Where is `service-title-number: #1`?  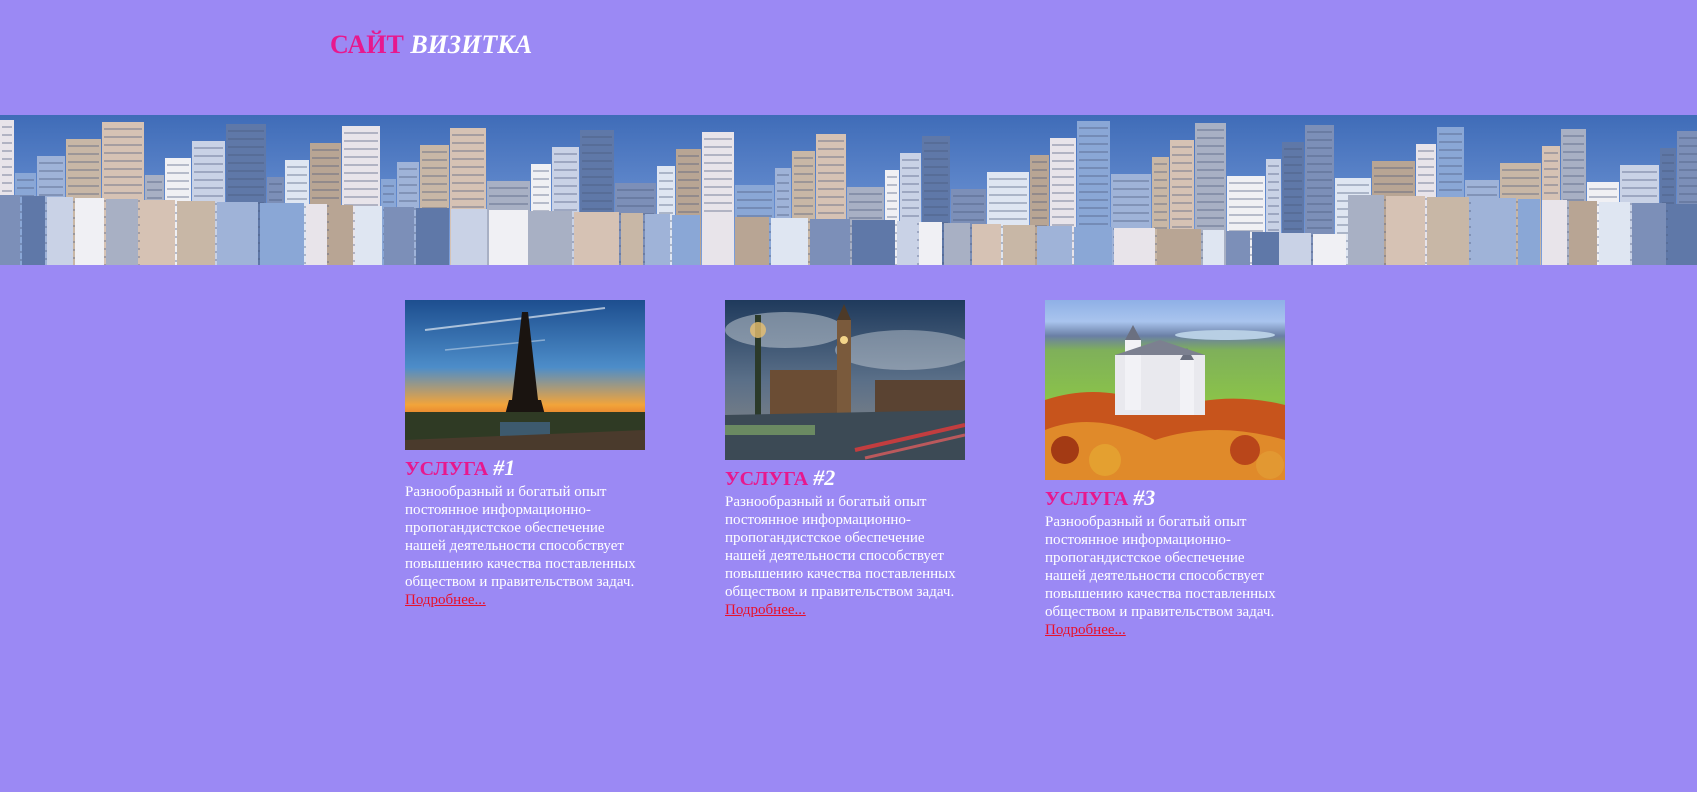
service-title-number: #1 is located at coordinates (504, 467).